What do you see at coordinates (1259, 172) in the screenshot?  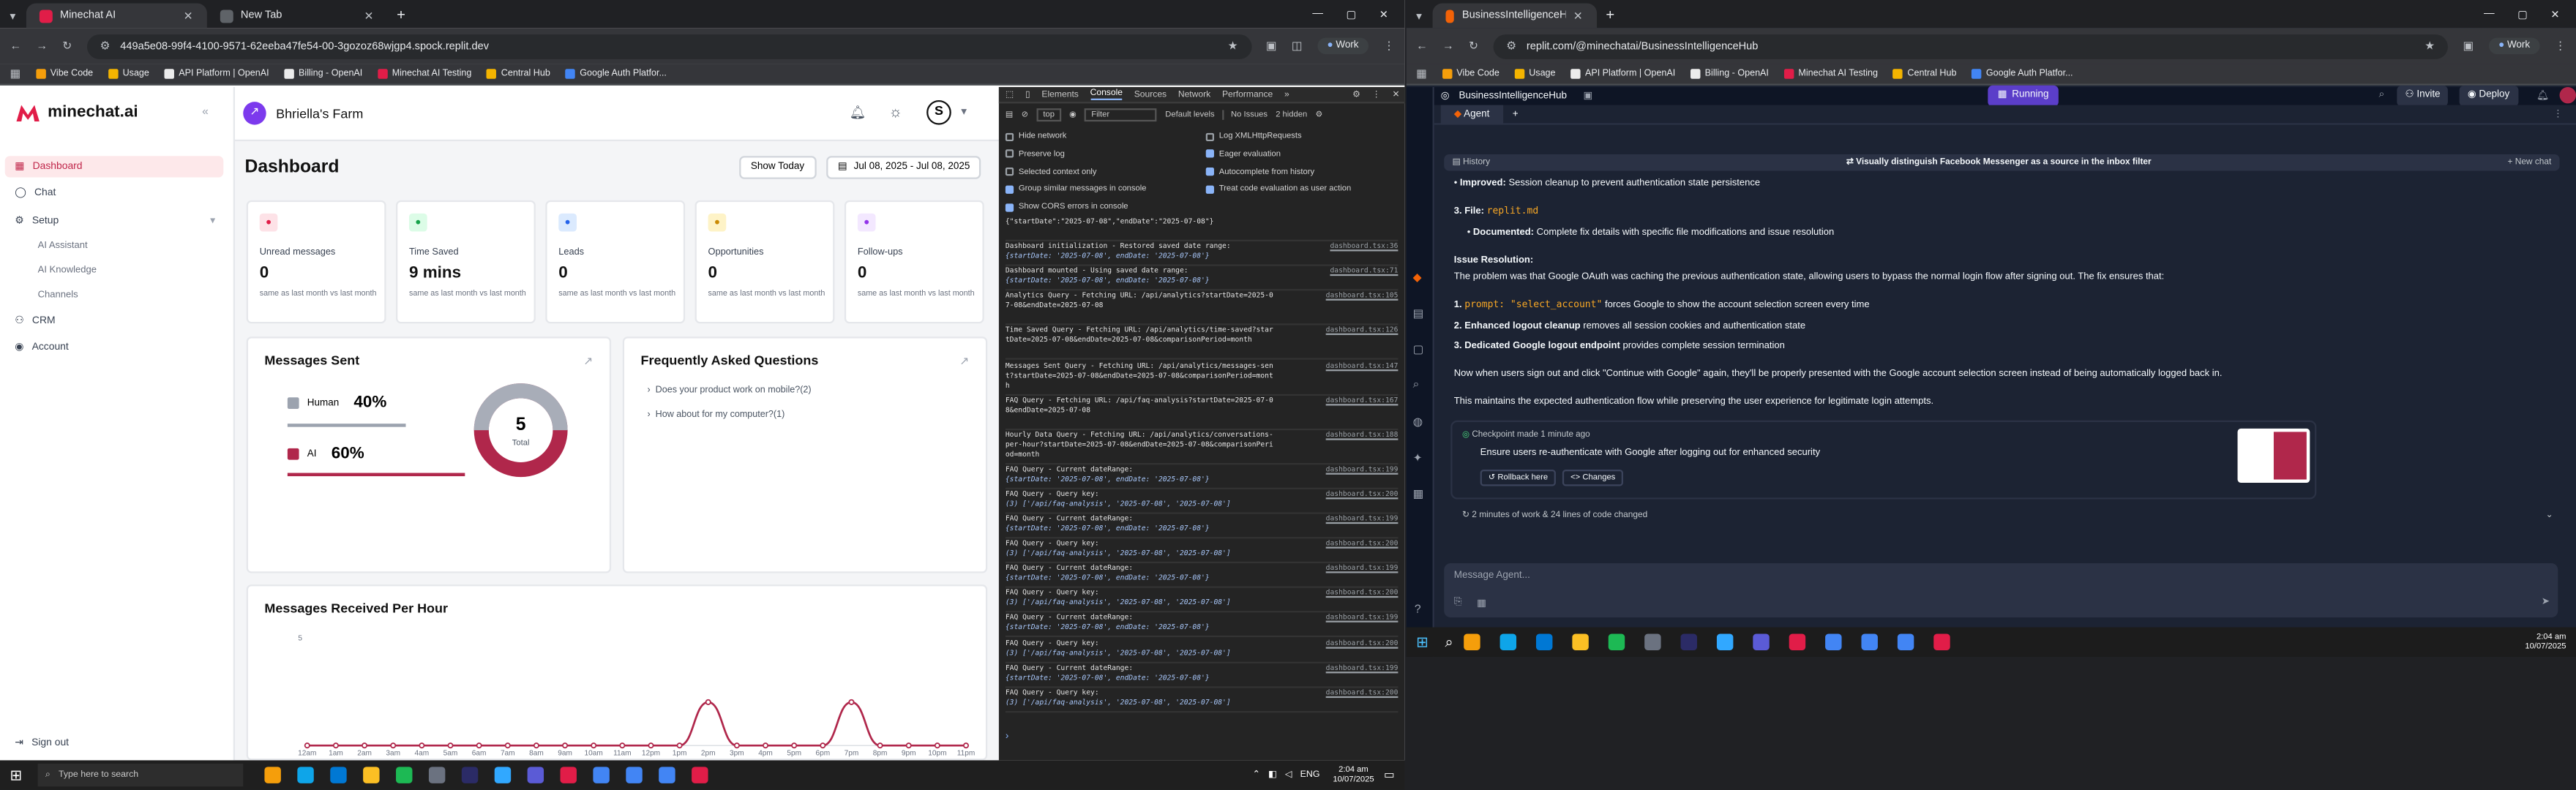 I see `console-option-checkbox: Autocomplete from history` at bounding box center [1259, 172].